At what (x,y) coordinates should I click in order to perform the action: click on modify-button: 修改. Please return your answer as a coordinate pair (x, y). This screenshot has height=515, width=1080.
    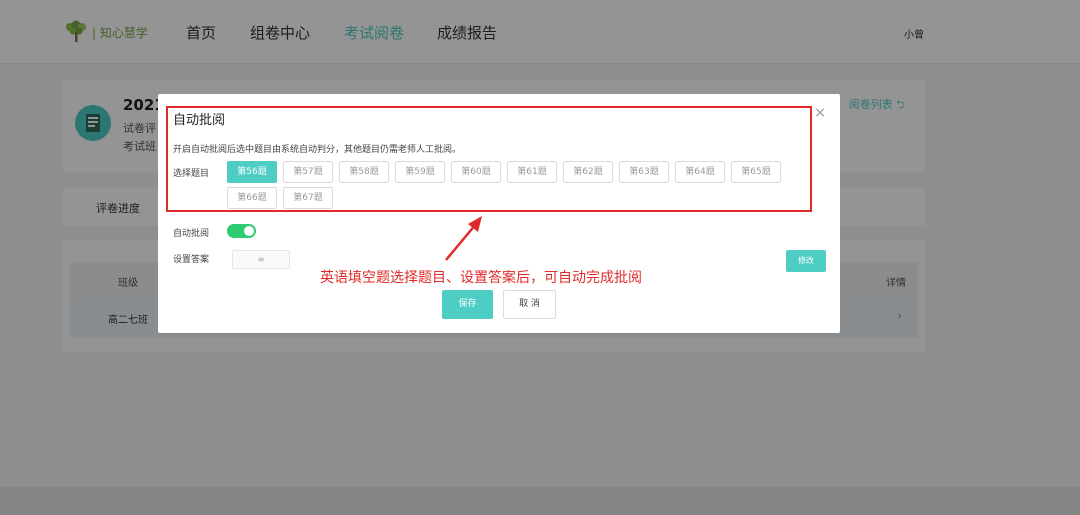
    Looking at the image, I should click on (806, 261).